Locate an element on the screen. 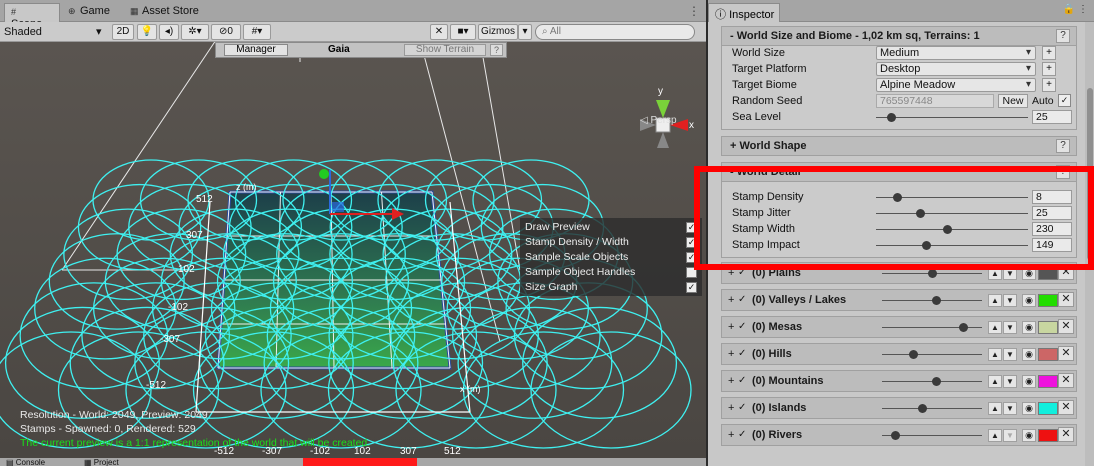 The width and height of the screenshot is (1094, 466). lock-icon: 🔒 ⋮ is located at coordinates (1075, 9).